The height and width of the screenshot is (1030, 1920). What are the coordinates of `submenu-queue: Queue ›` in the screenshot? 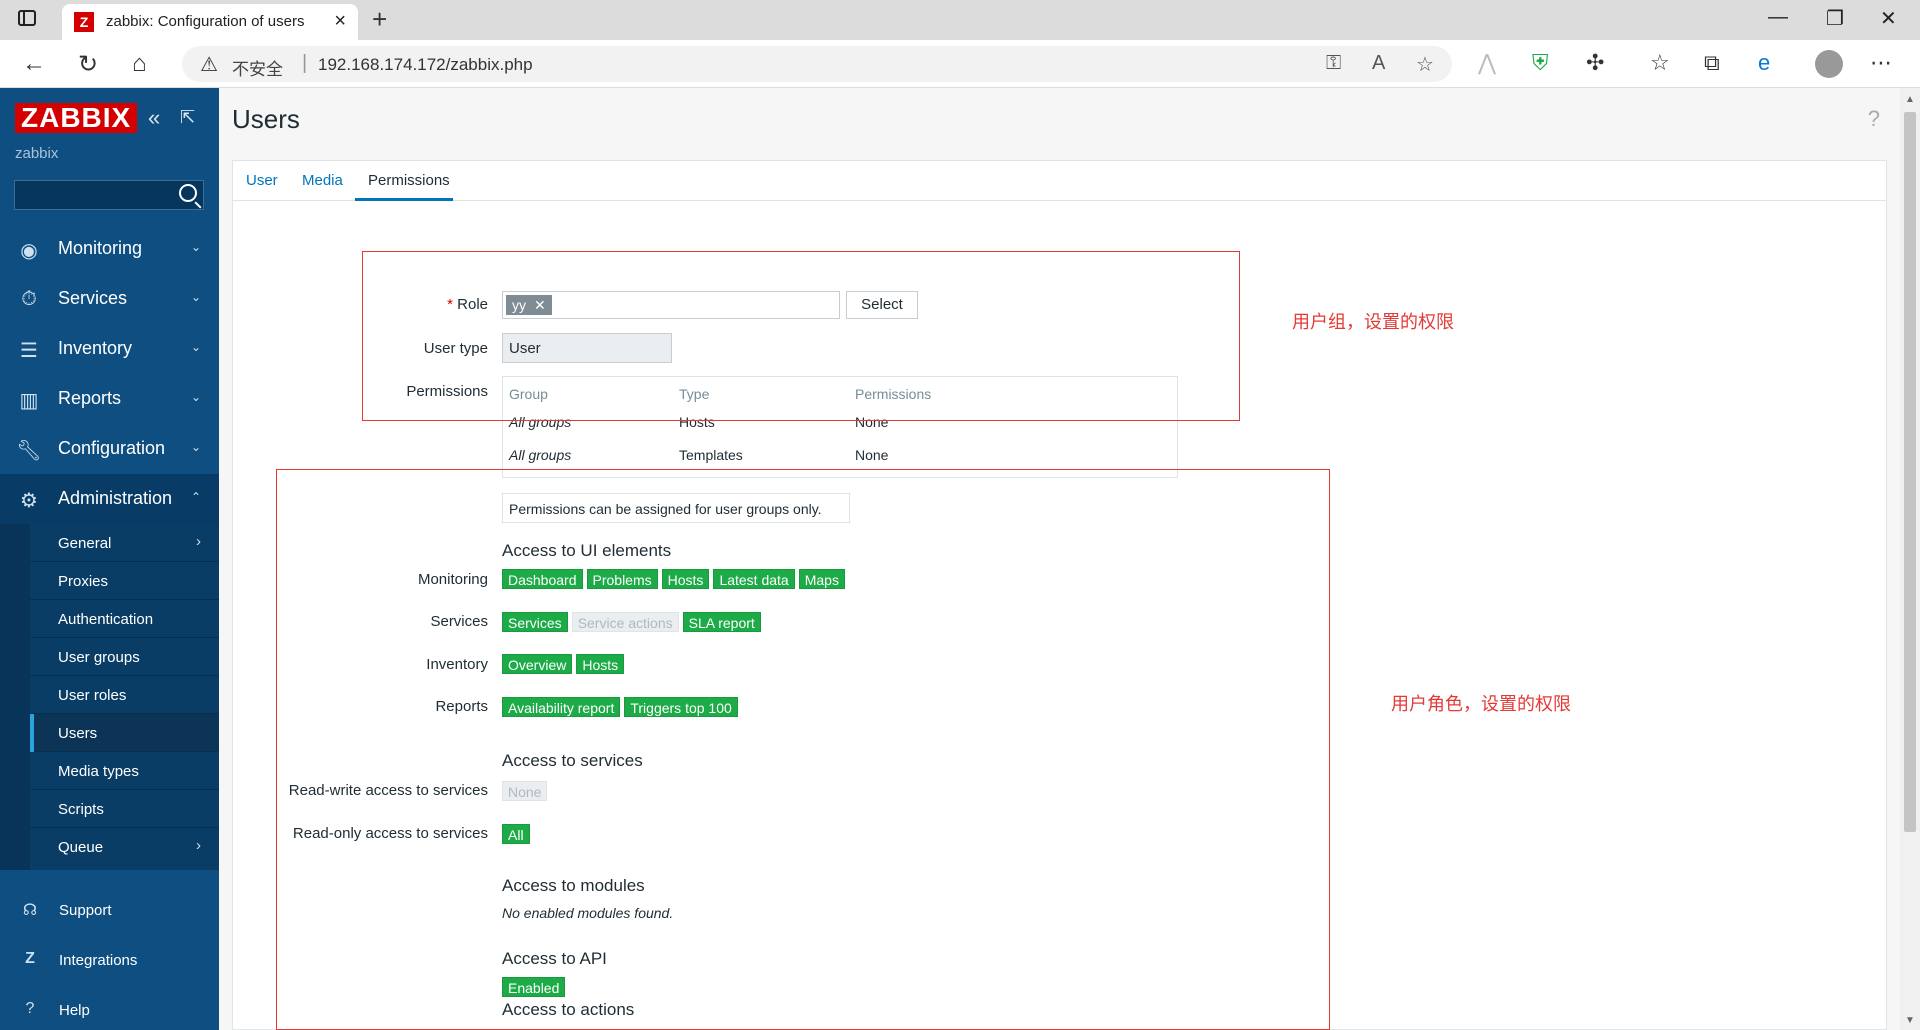 It's located at (124, 847).